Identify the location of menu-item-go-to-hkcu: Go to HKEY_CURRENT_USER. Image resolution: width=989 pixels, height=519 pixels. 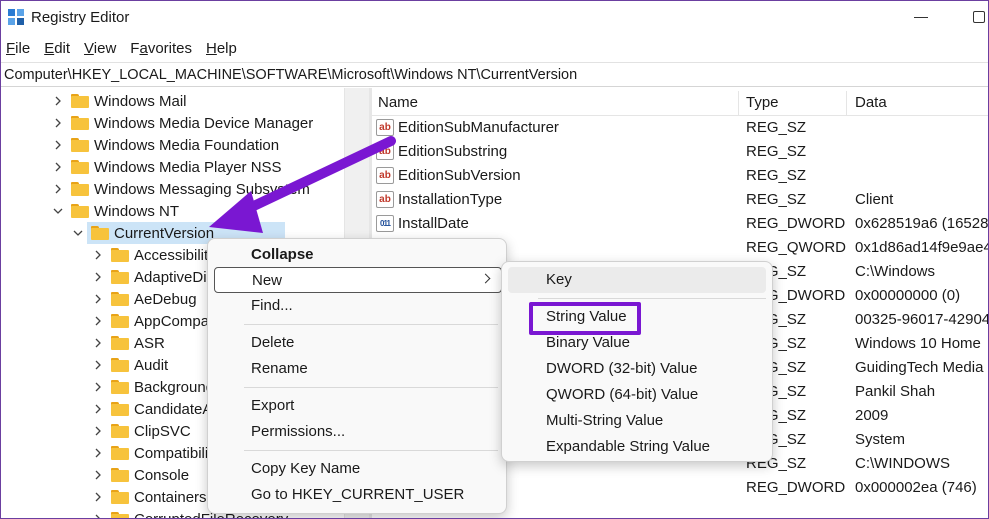
(358, 495).